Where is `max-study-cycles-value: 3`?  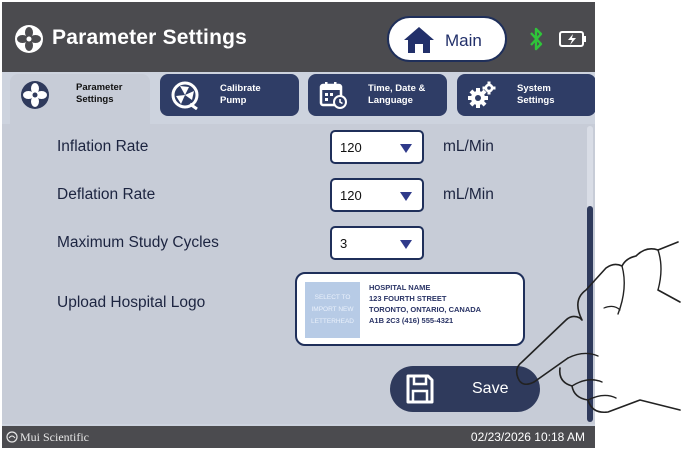
max-study-cycles-value: 3 is located at coordinates (344, 243).